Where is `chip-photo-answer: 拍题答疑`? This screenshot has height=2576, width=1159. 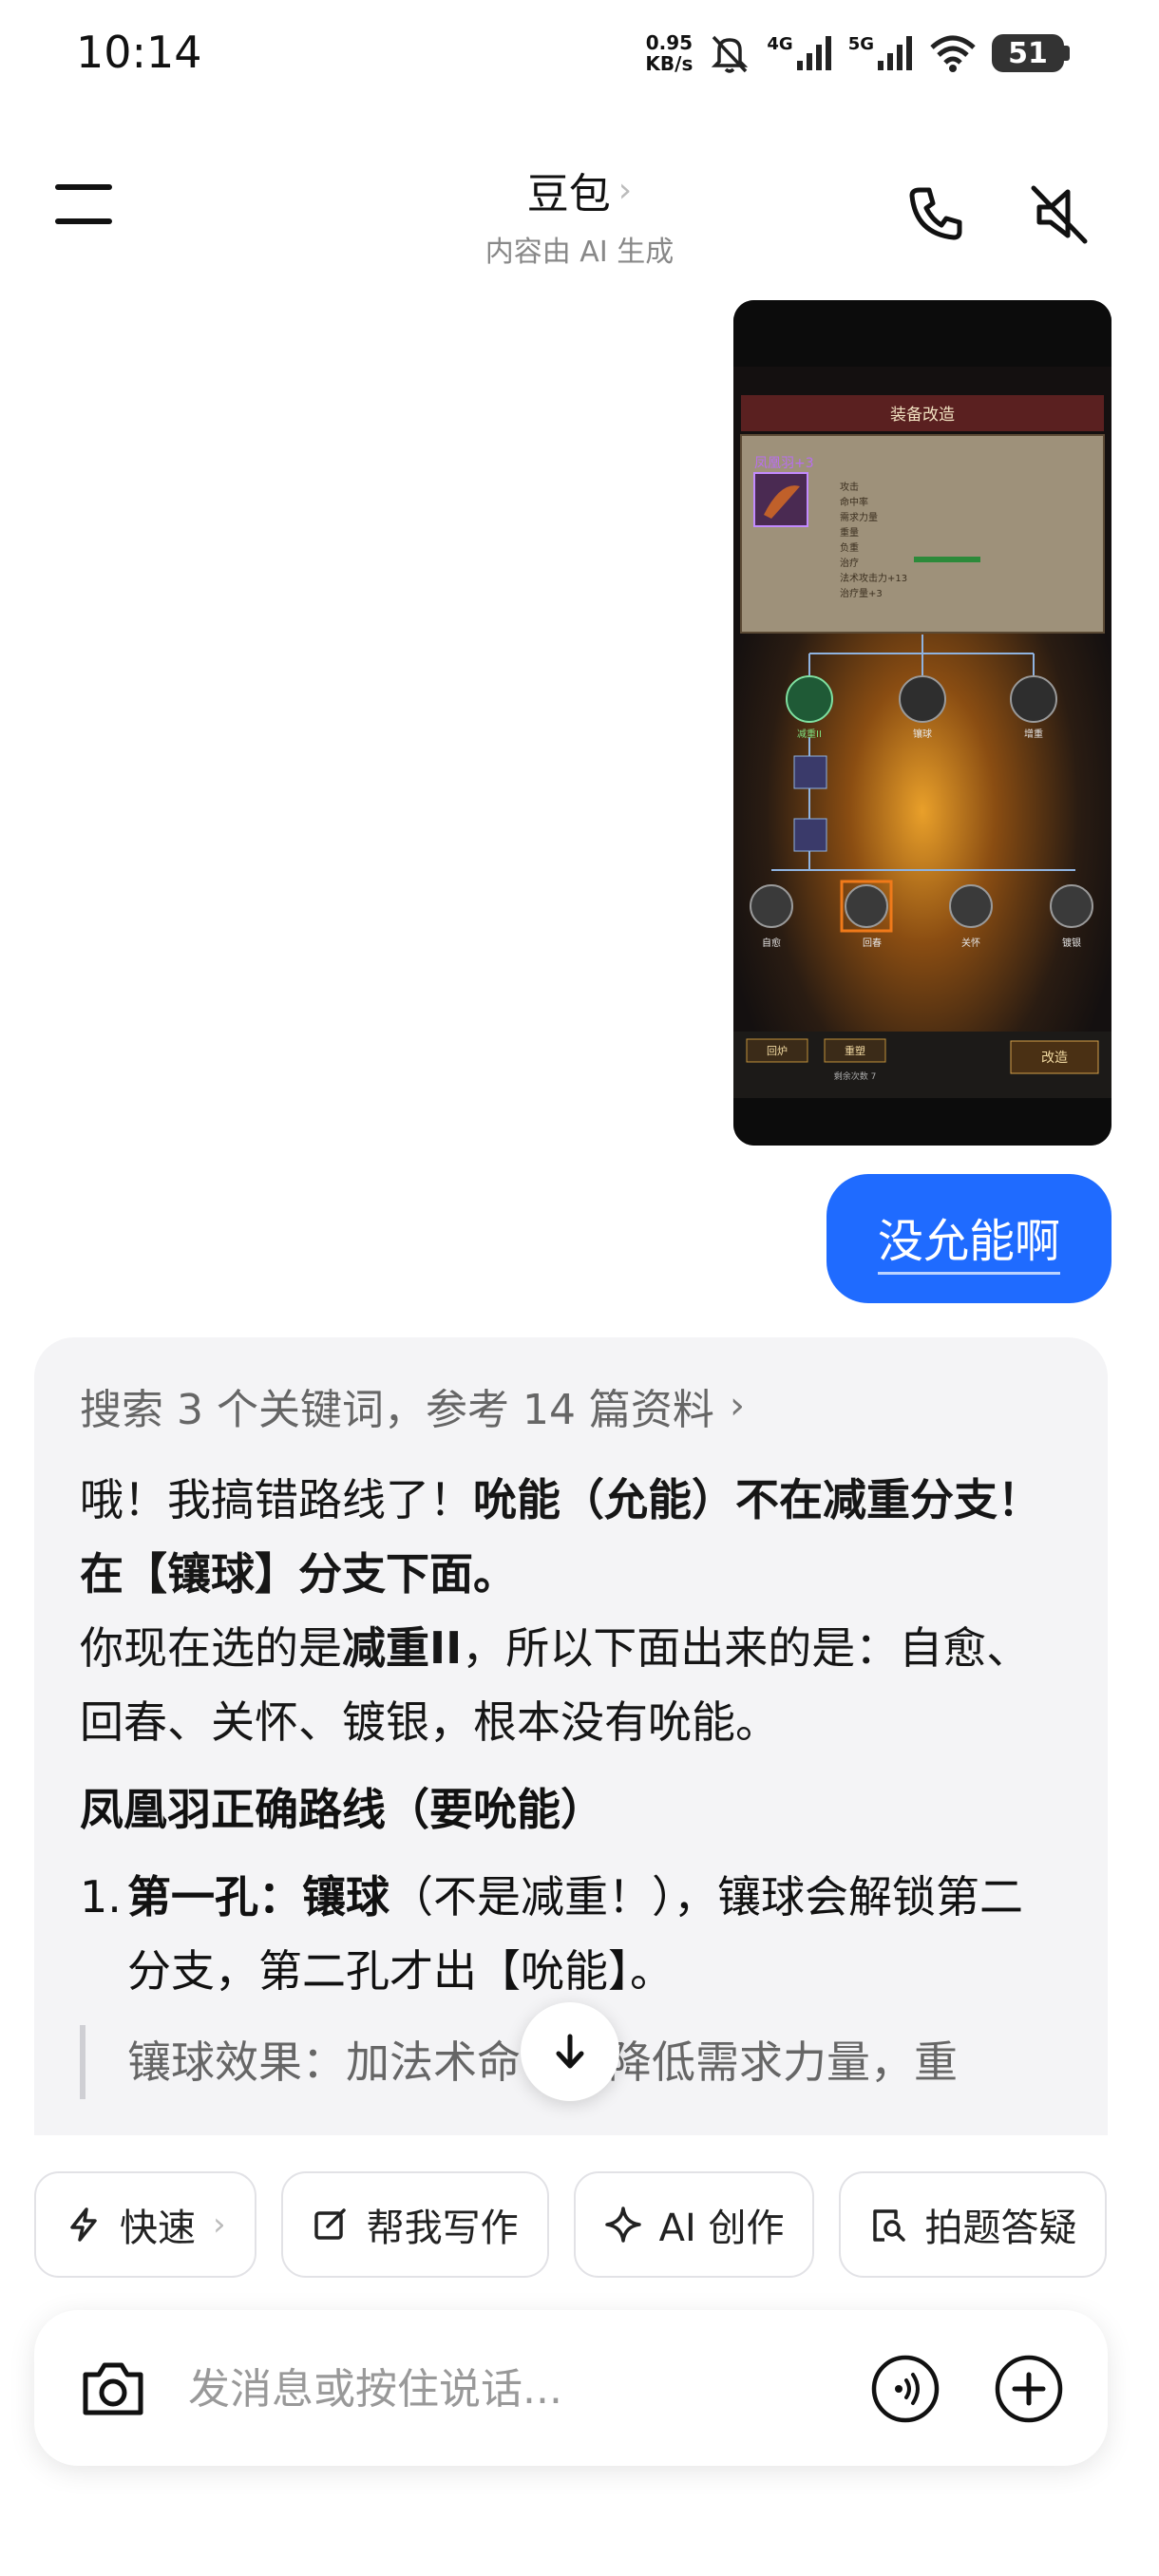 chip-photo-answer: 拍题答疑 is located at coordinates (973, 2224).